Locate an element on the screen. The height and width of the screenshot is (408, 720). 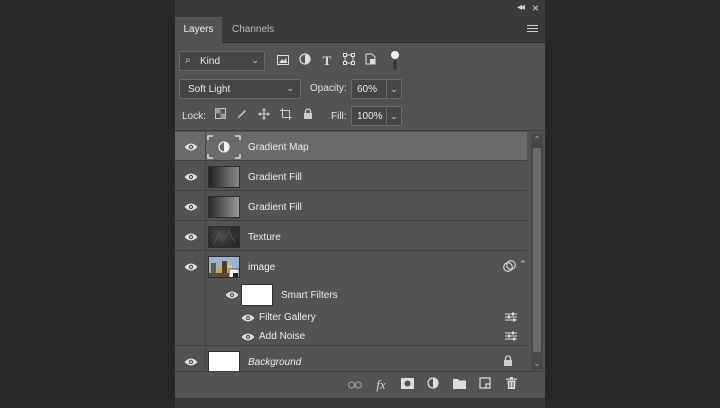
lock-row: Lock: Fill: 100% ⌄ is located at coordinates (361, 116).